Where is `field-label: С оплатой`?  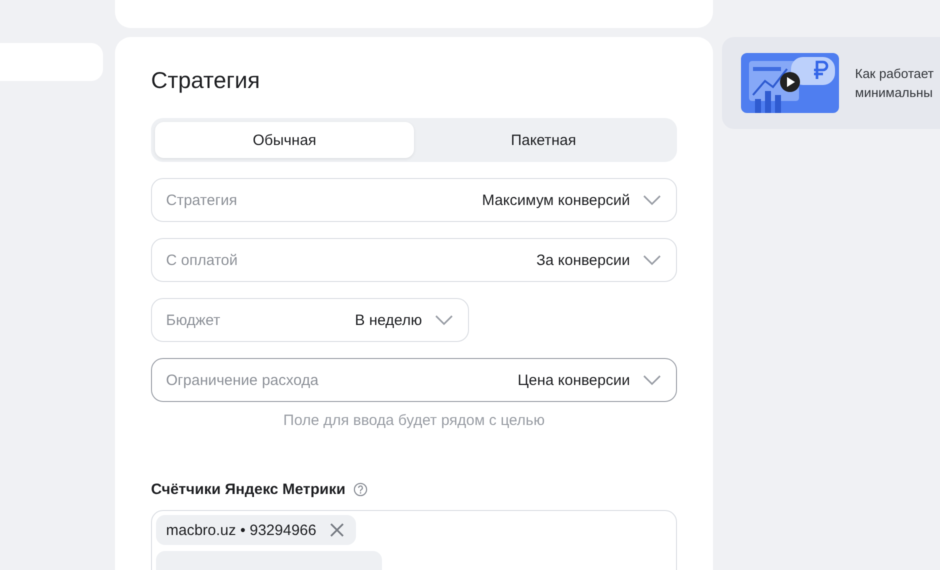
field-label: С оплатой is located at coordinates (202, 260).